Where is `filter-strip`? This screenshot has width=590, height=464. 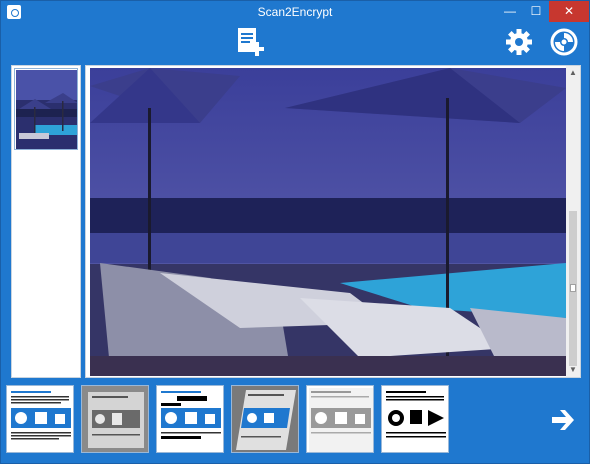
filter-strip is located at coordinates (246, 419).